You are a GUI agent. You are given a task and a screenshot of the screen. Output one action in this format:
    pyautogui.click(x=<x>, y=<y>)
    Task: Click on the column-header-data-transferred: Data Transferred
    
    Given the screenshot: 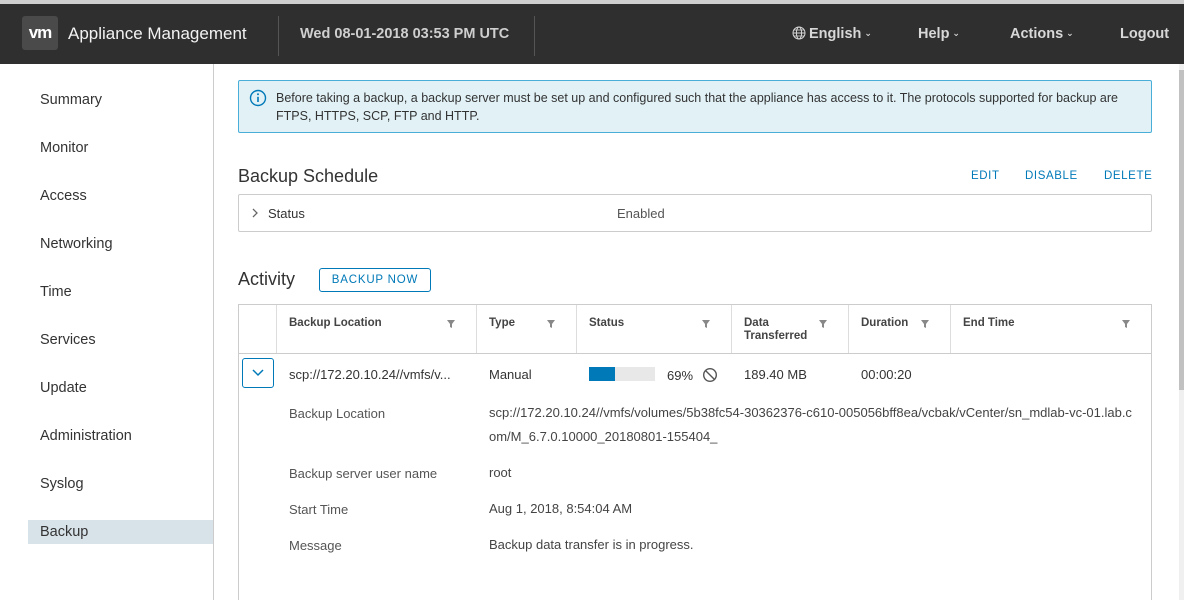 What is the action you would take?
    pyautogui.click(x=775, y=330)
    